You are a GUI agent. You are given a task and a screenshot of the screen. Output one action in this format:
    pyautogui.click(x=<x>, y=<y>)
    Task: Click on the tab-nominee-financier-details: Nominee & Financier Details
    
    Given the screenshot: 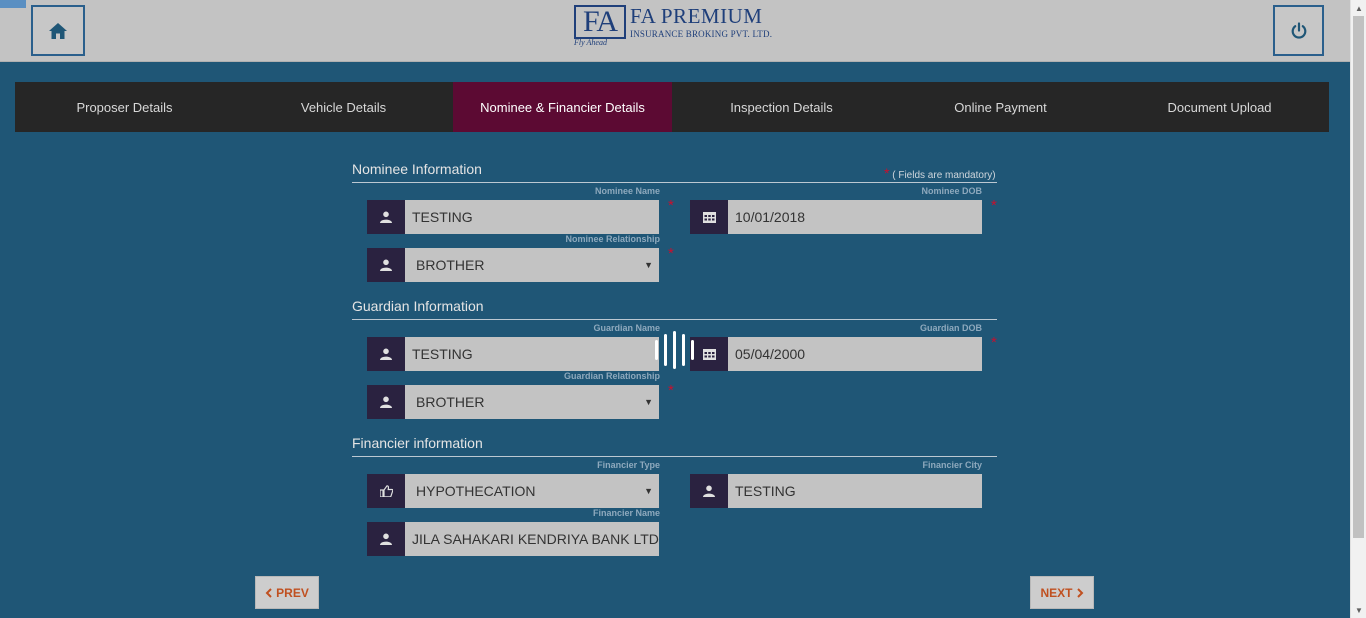 What is the action you would take?
    pyautogui.click(x=562, y=107)
    